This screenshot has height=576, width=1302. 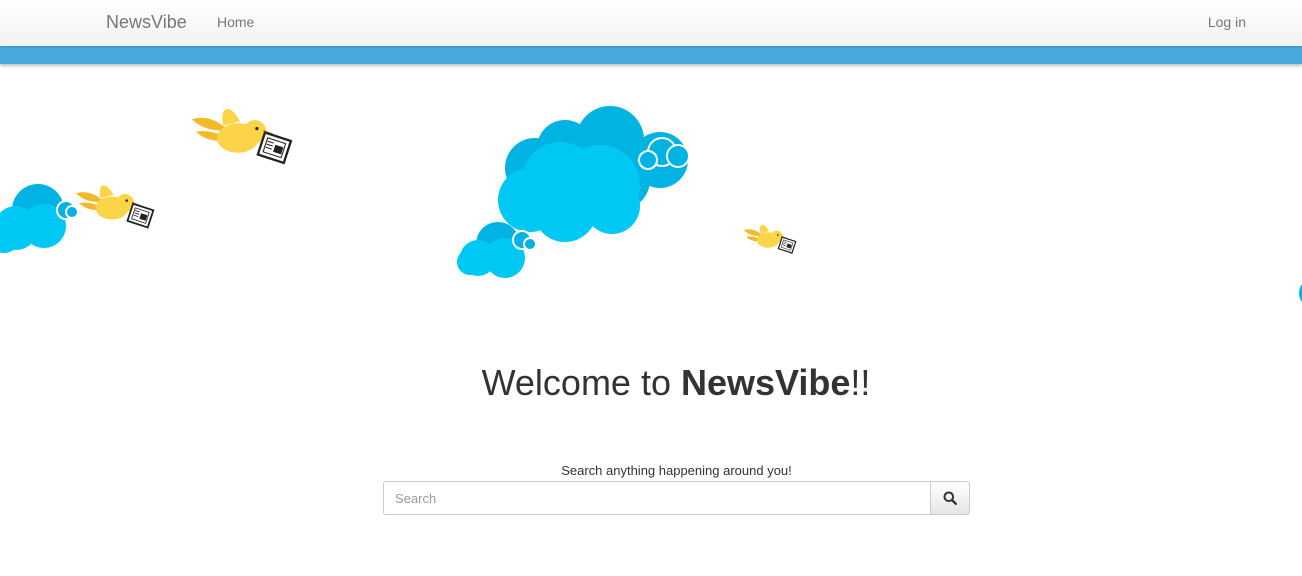 I want to click on top-navbar: NewsVibe Home Log in, so click(x=651, y=23).